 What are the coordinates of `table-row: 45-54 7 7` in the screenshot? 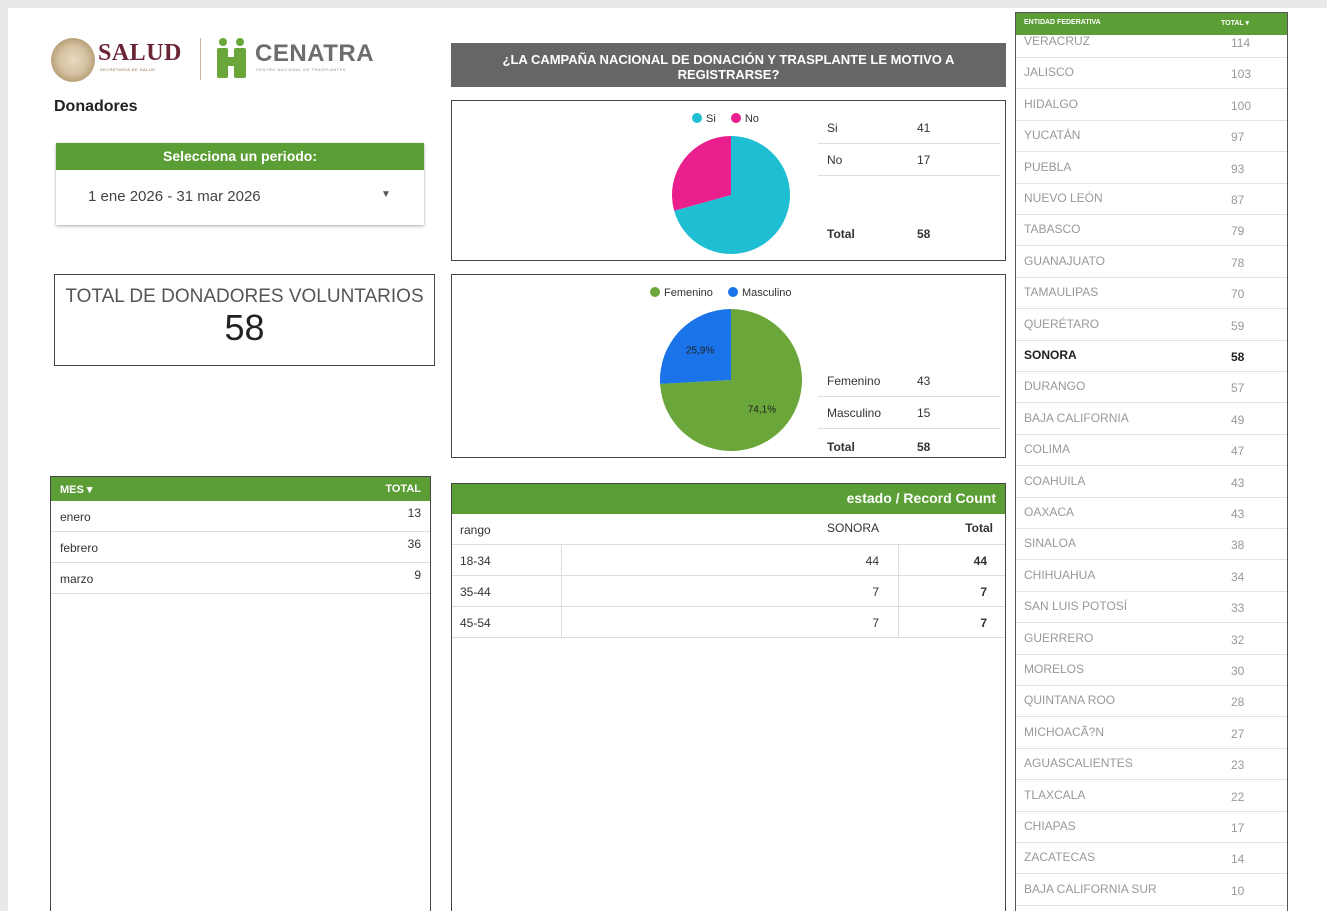 It's located at (728, 622).